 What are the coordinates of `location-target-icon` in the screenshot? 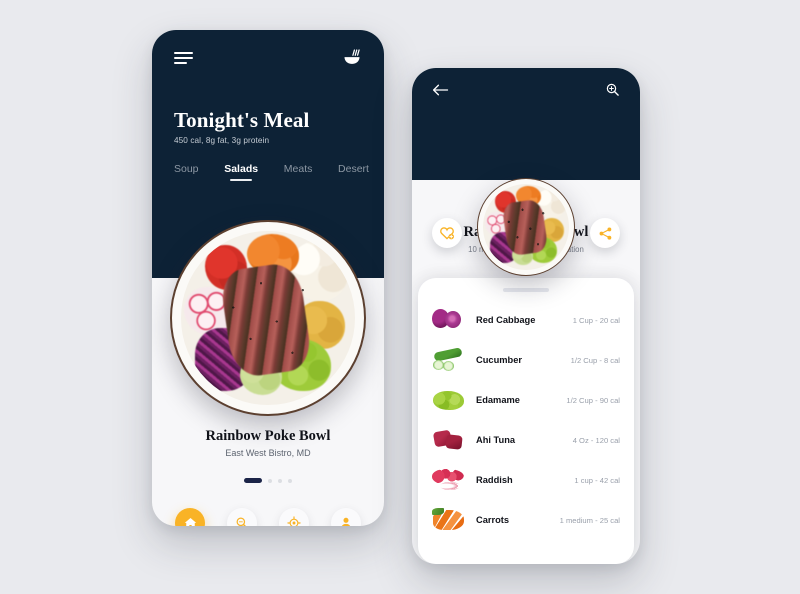 It's located at (294, 521).